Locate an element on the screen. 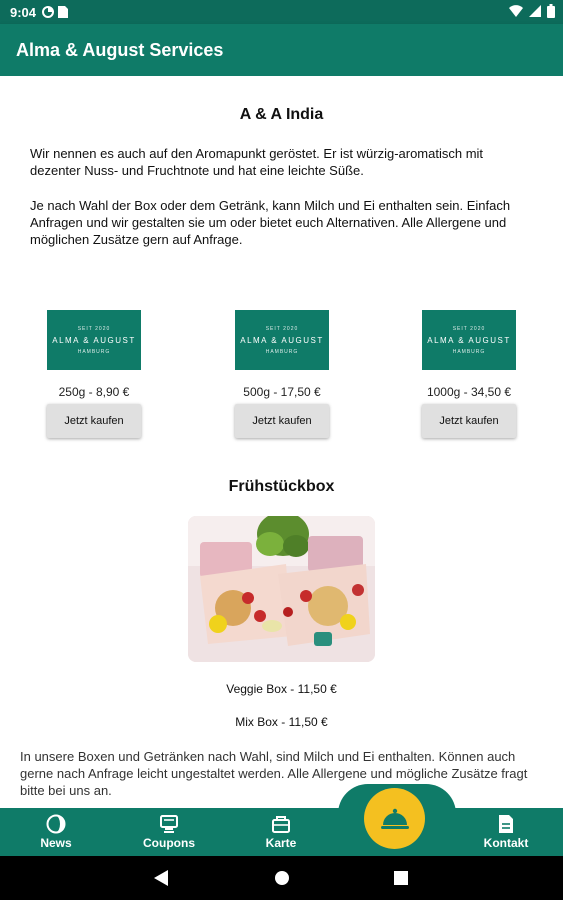  coupon-icon is located at coordinates (169, 824).